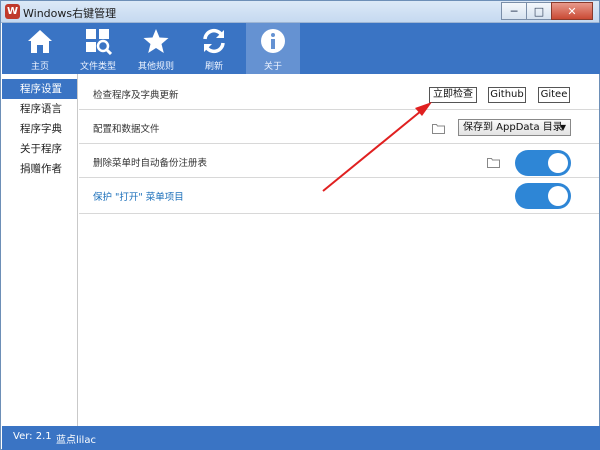 This screenshot has width=600, height=450. I want to click on check-now-button: 立即检查, so click(453, 95).